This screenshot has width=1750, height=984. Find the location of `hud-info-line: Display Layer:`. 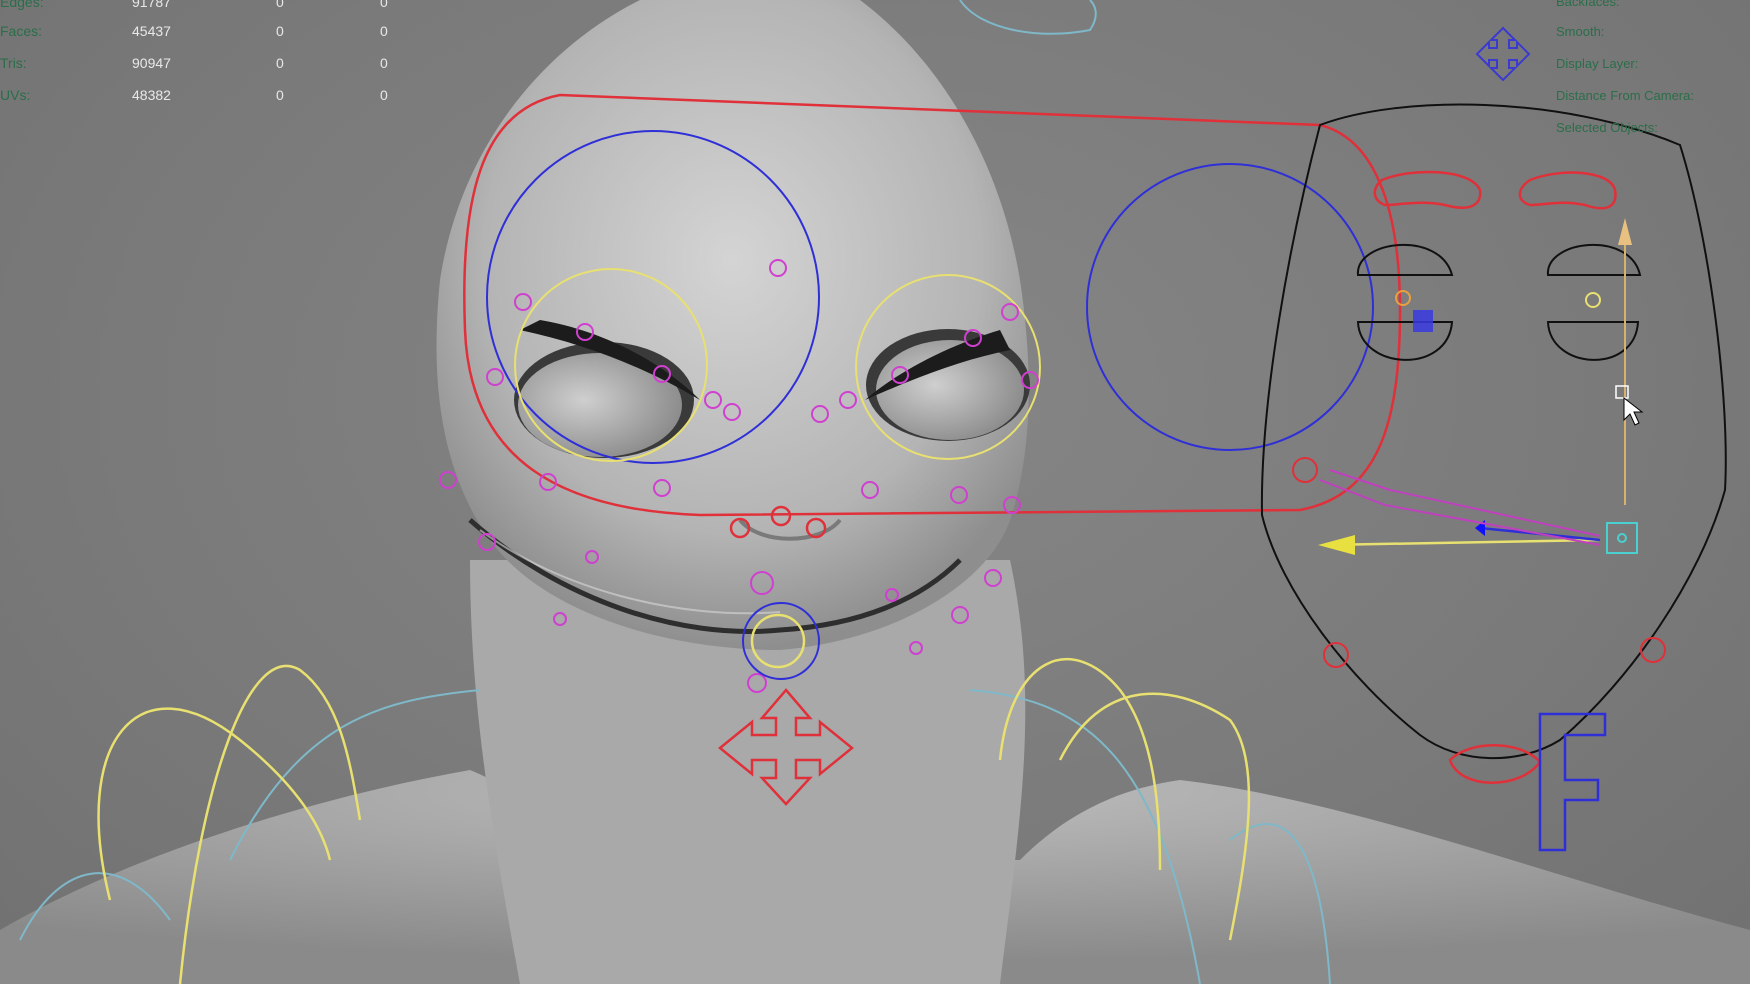

hud-info-line: Display Layer: is located at coordinates (1597, 63).